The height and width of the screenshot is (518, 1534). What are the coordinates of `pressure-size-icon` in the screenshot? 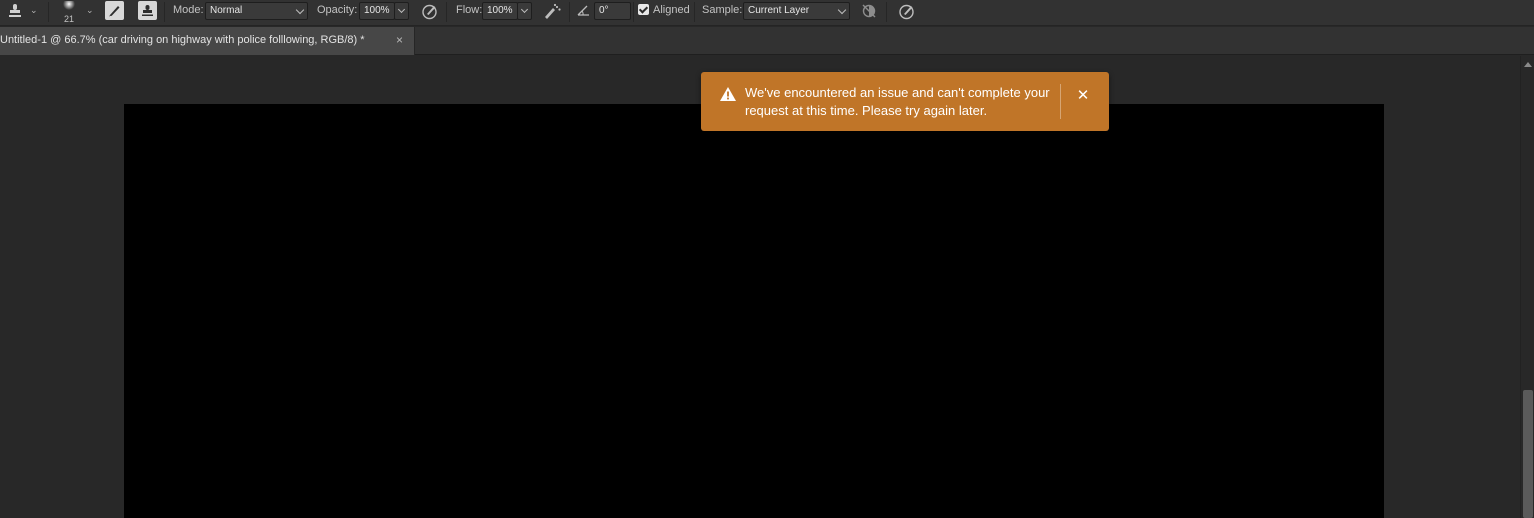 It's located at (906, 11).